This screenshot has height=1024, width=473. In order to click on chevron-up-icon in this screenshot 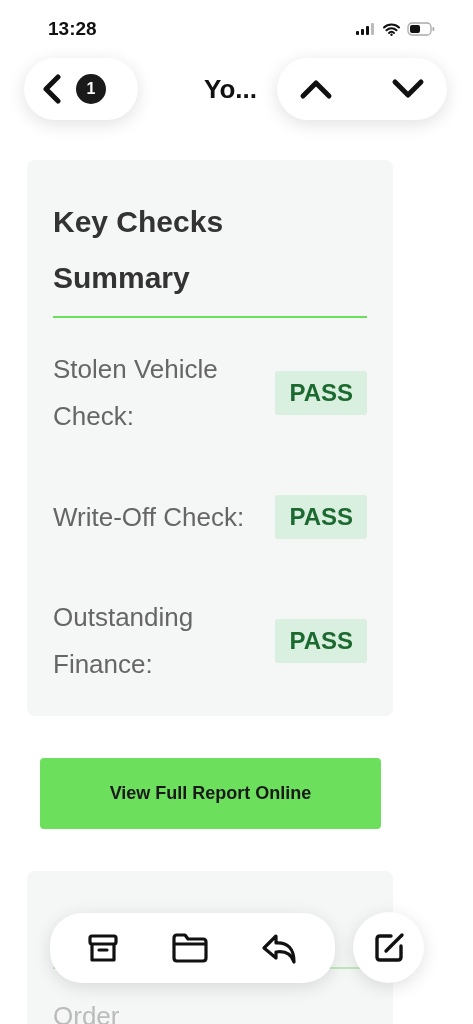, I will do `click(316, 89)`.